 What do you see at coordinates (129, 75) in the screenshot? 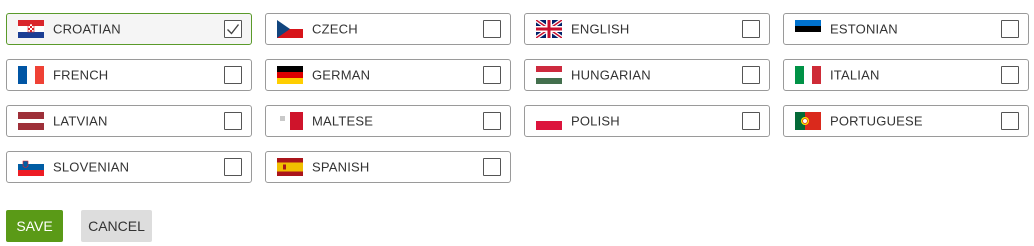
I see `language-option-french: FRENCH` at bounding box center [129, 75].